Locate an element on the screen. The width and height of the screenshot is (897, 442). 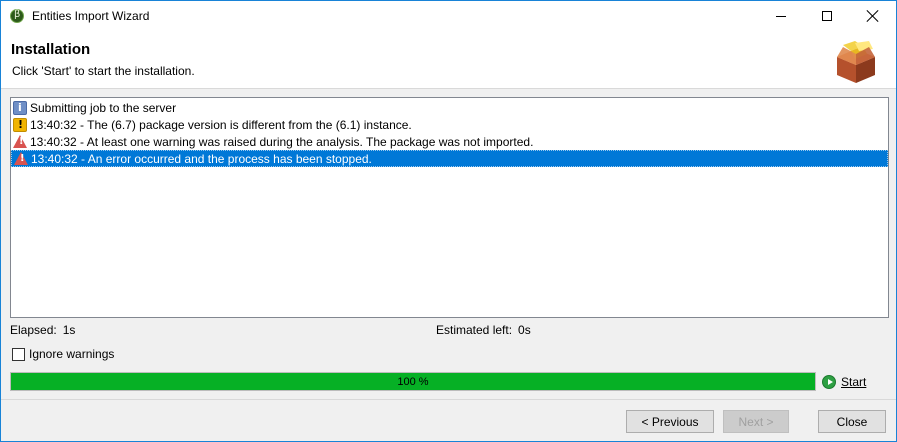
ignore-warnings-checkbox is located at coordinates (18, 354).